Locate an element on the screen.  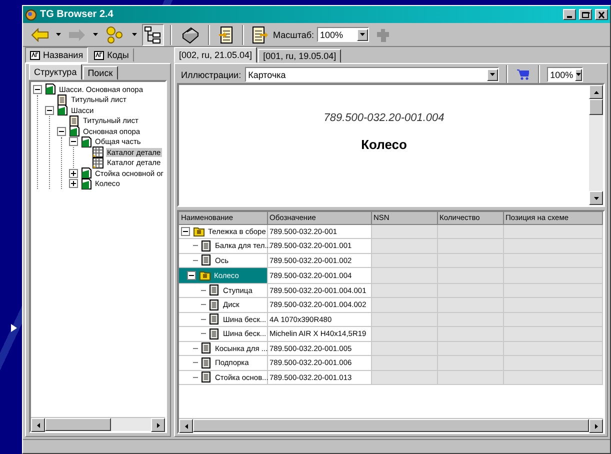
app-icon is located at coordinates (31, 14).